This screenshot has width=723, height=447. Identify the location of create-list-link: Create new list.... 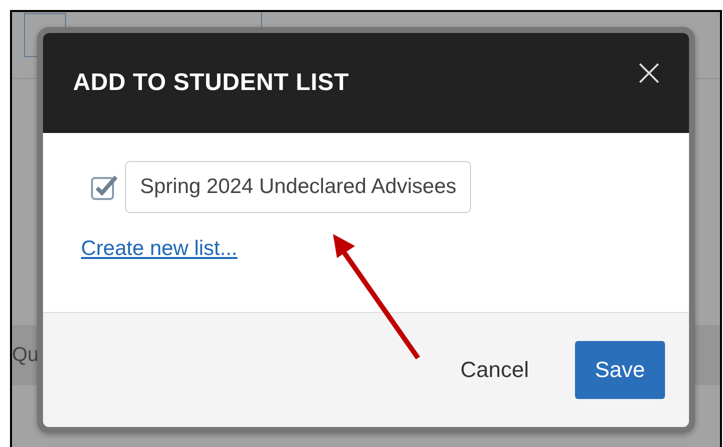
(159, 249).